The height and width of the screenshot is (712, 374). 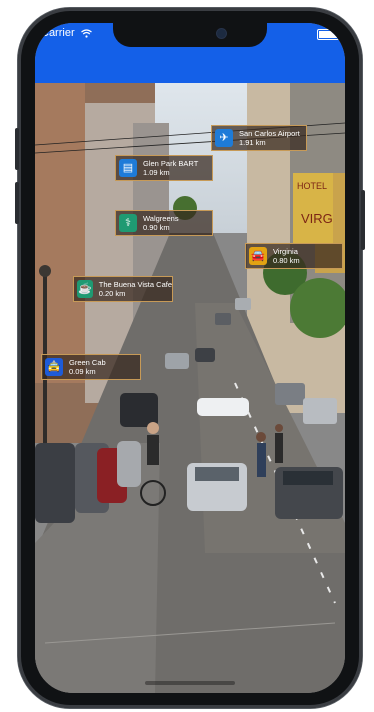 What do you see at coordinates (312, 186) in the screenshot?
I see `svg-text: HOTEL` at bounding box center [312, 186].